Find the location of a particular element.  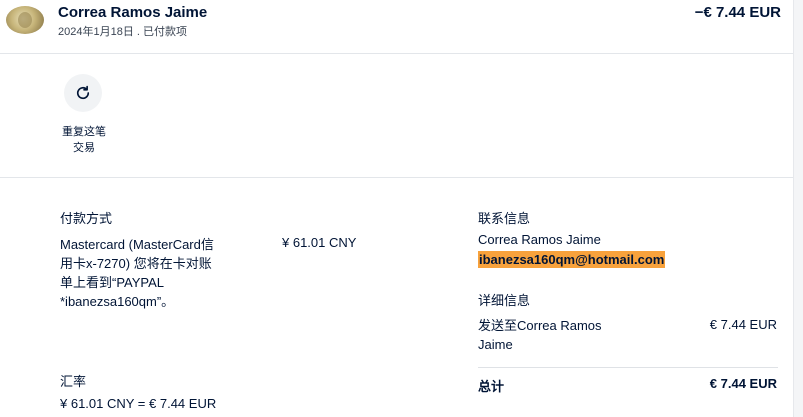

contact-email-link: ibanezsa160qm@hotmail.com is located at coordinates (572, 259).